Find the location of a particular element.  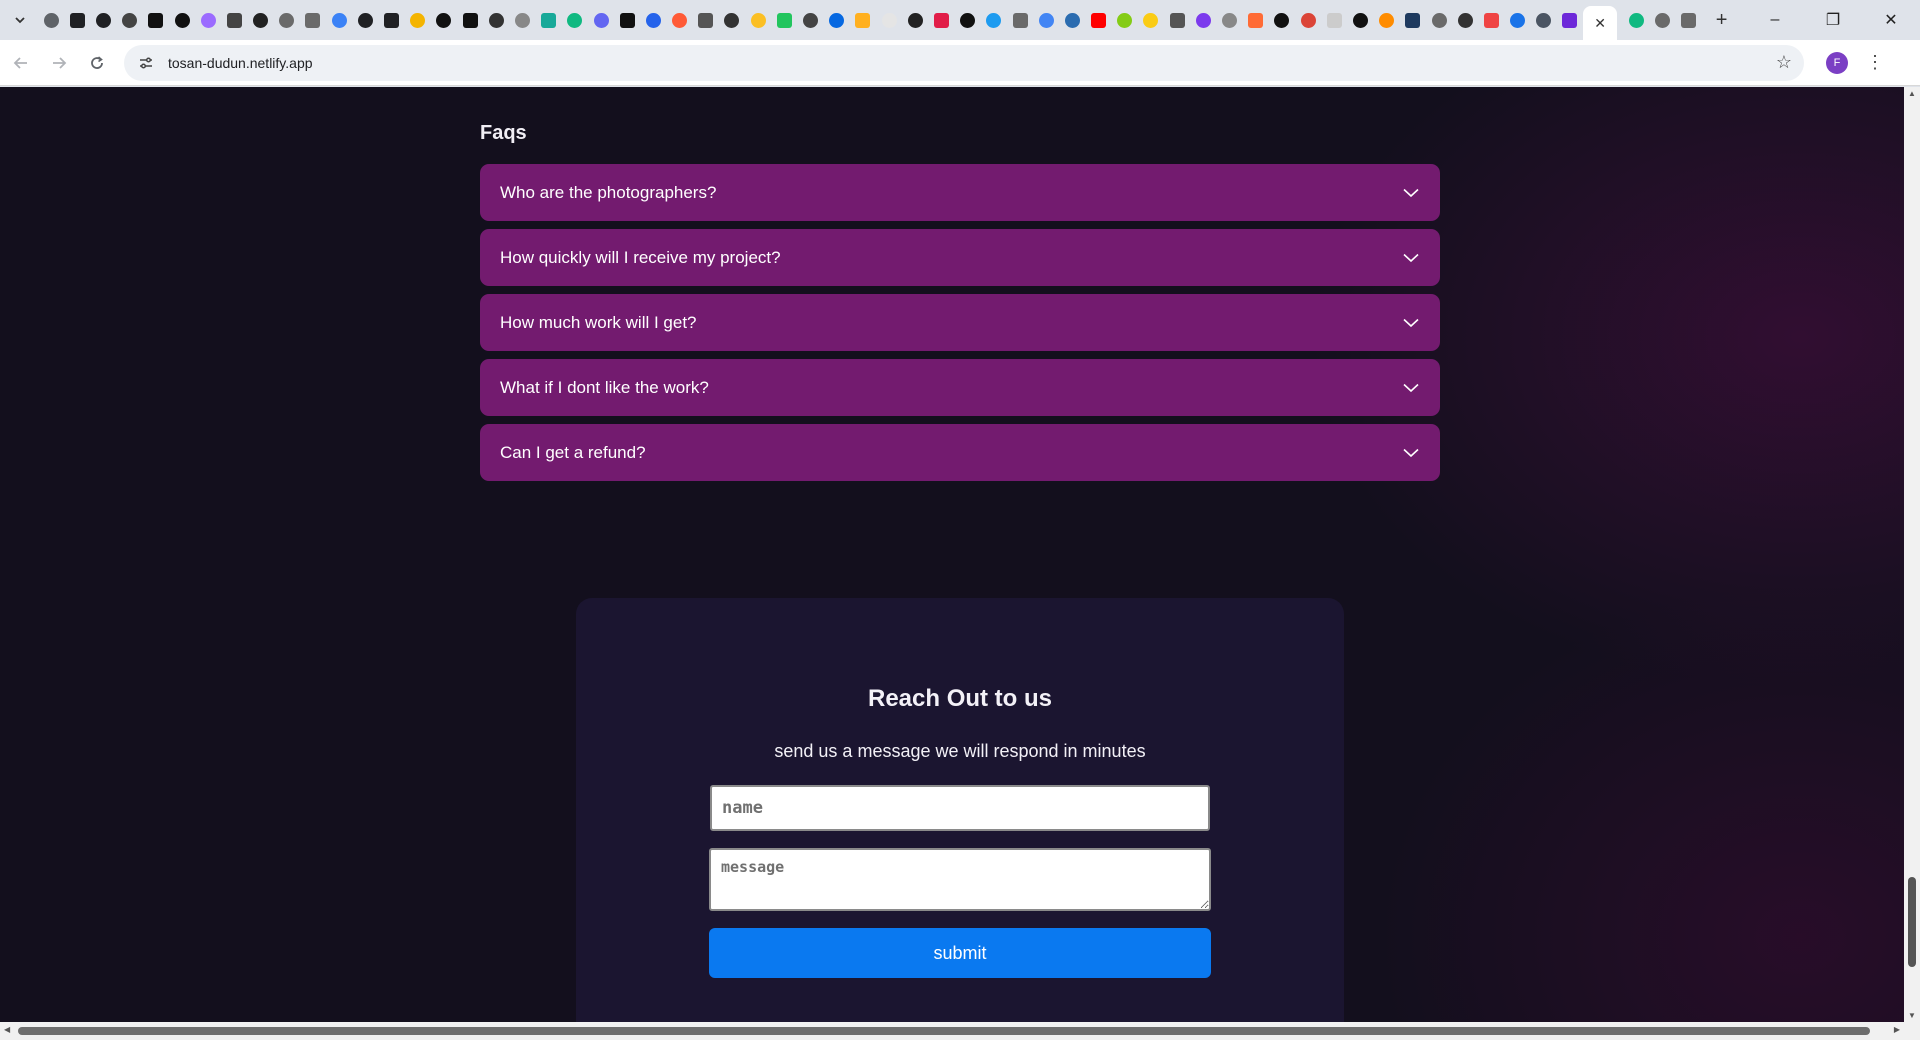

minimize-icon: – is located at coordinates (1775, 20).